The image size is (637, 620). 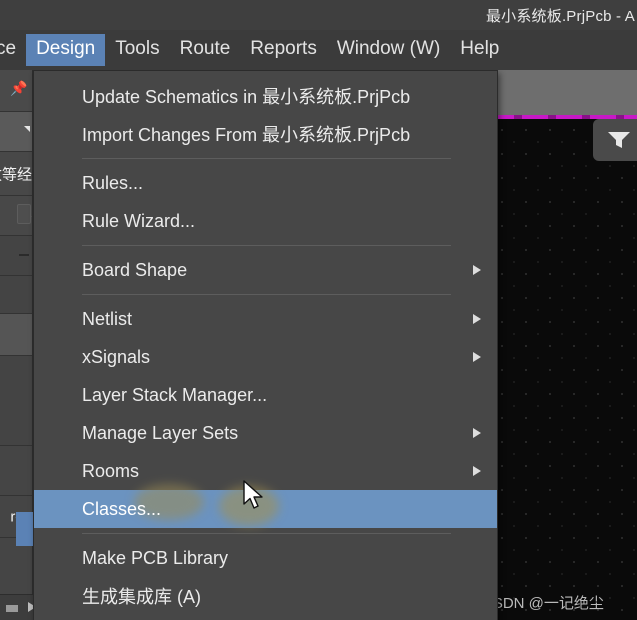 What do you see at coordinates (265, 433) in the screenshot?
I see `menu-item-manage-layer-sets: Manage Layer Sets` at bounding box center [265, 433].